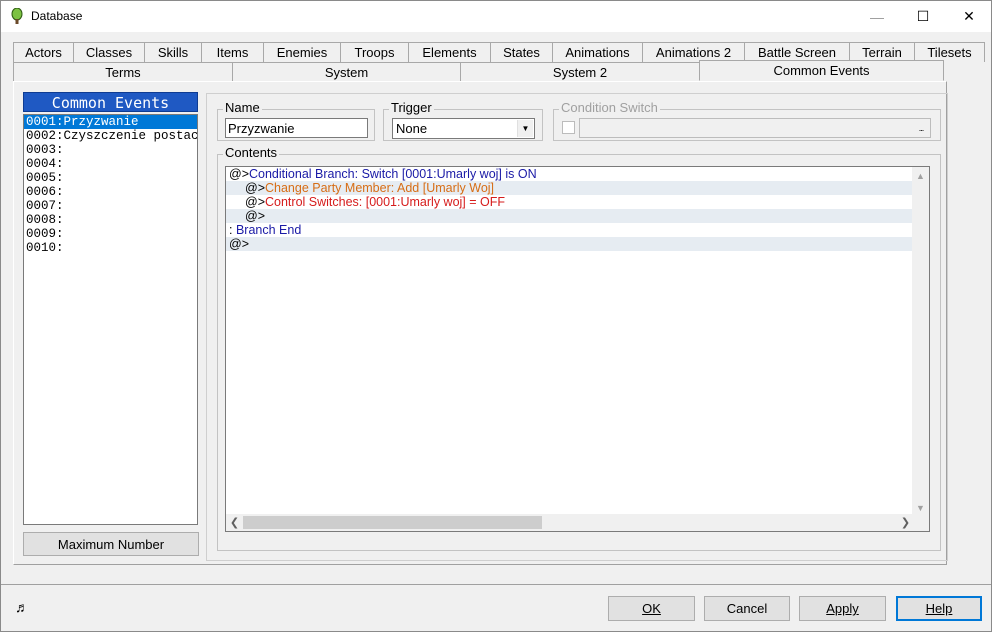  I want to click on tab-row-2: Terms System System 2 Common Events, so click(478, 71).